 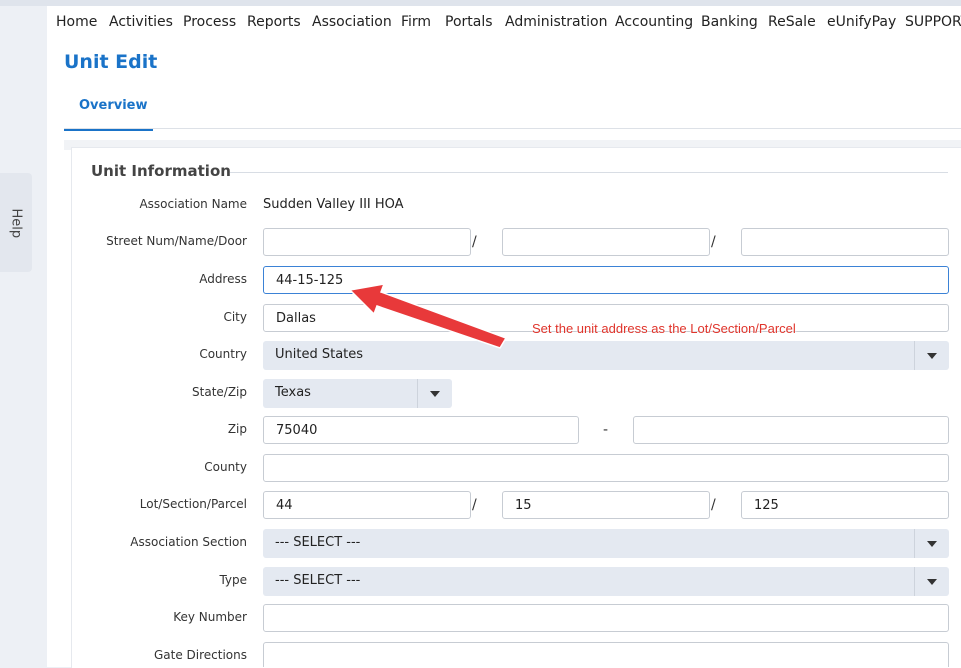 I want to click on label-city: City, so click(x=235, y=317).